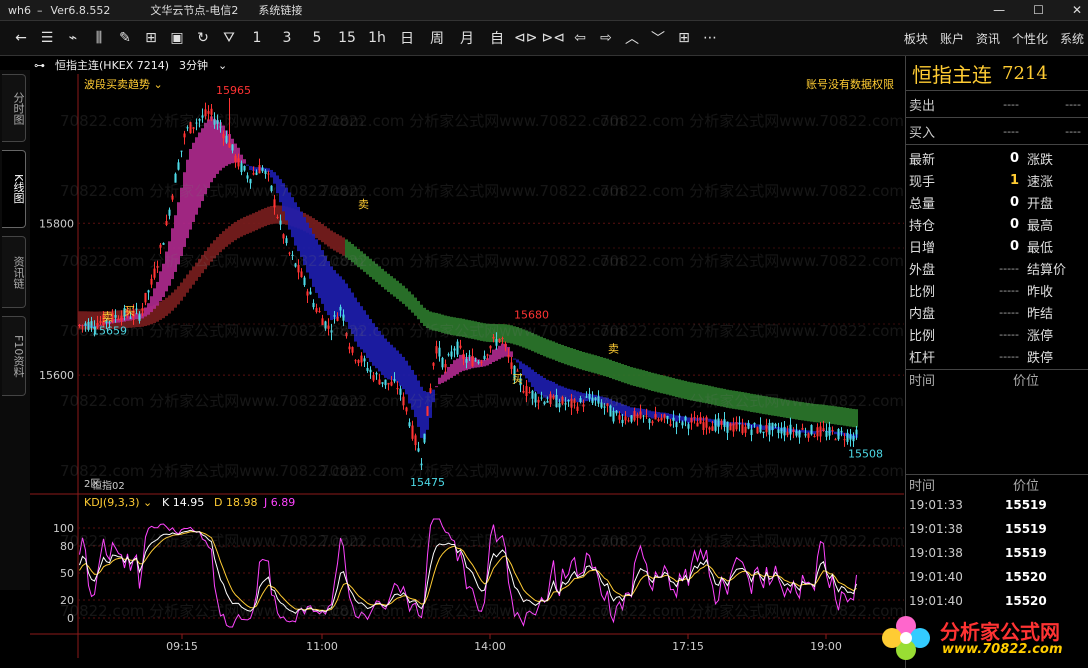 This screenshot has height=668, width=1088. Describe the element at coordinates (99, 38) in the screenshot. I see `candle-icon: ⫼` at that location.